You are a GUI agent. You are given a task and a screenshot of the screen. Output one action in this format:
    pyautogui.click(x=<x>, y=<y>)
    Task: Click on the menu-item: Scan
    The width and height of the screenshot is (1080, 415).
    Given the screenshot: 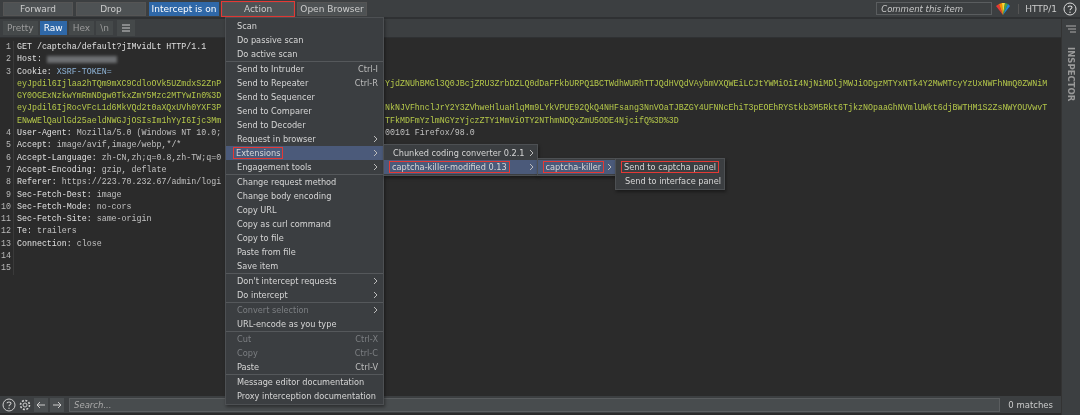 What is the action you would take?
    pyautogui.click(x=304, y=26)
    